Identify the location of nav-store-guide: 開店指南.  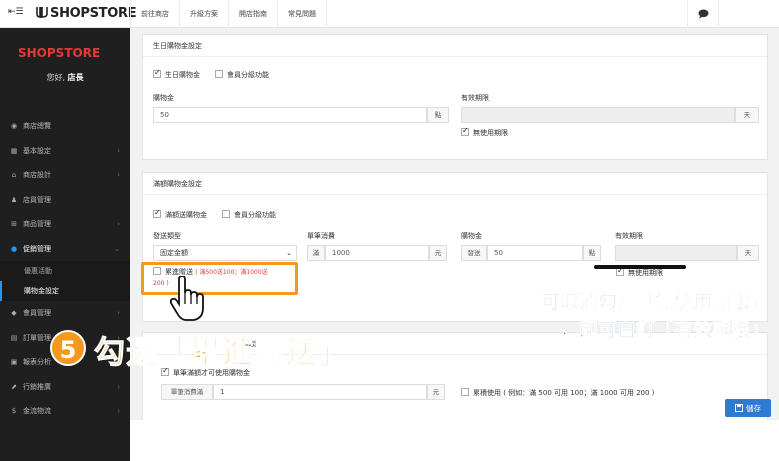
(253, 14).